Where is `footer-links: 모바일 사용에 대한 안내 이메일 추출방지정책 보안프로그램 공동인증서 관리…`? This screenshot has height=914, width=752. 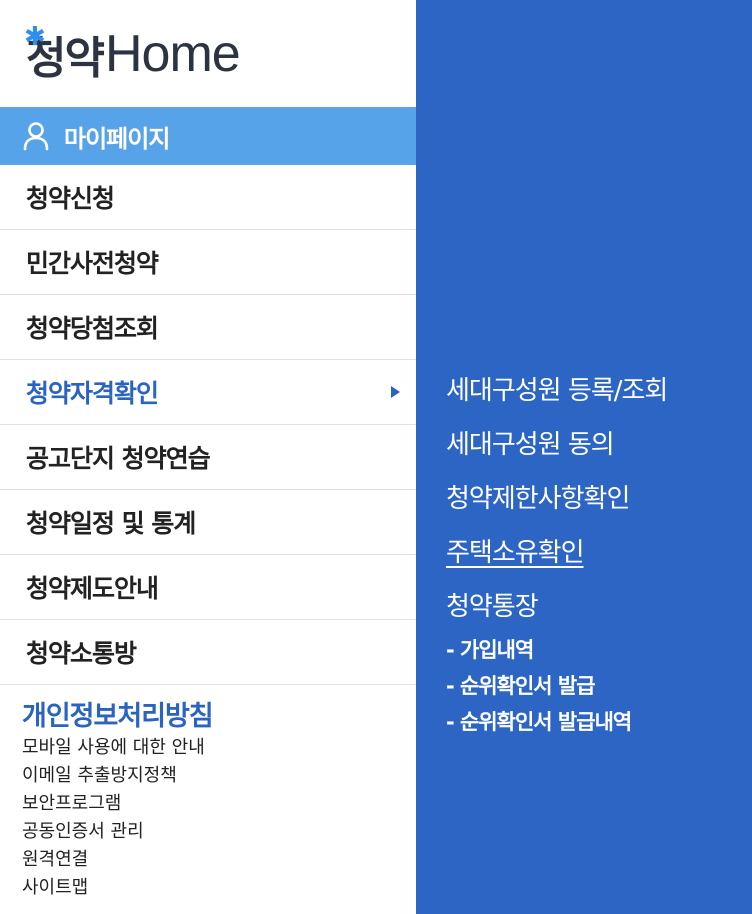
footer-links: 모바일 사용에 대한 안내 이메일 추출방지정책 보안프로그램 공동인증서 관리… is located at coordinates (113, 818).